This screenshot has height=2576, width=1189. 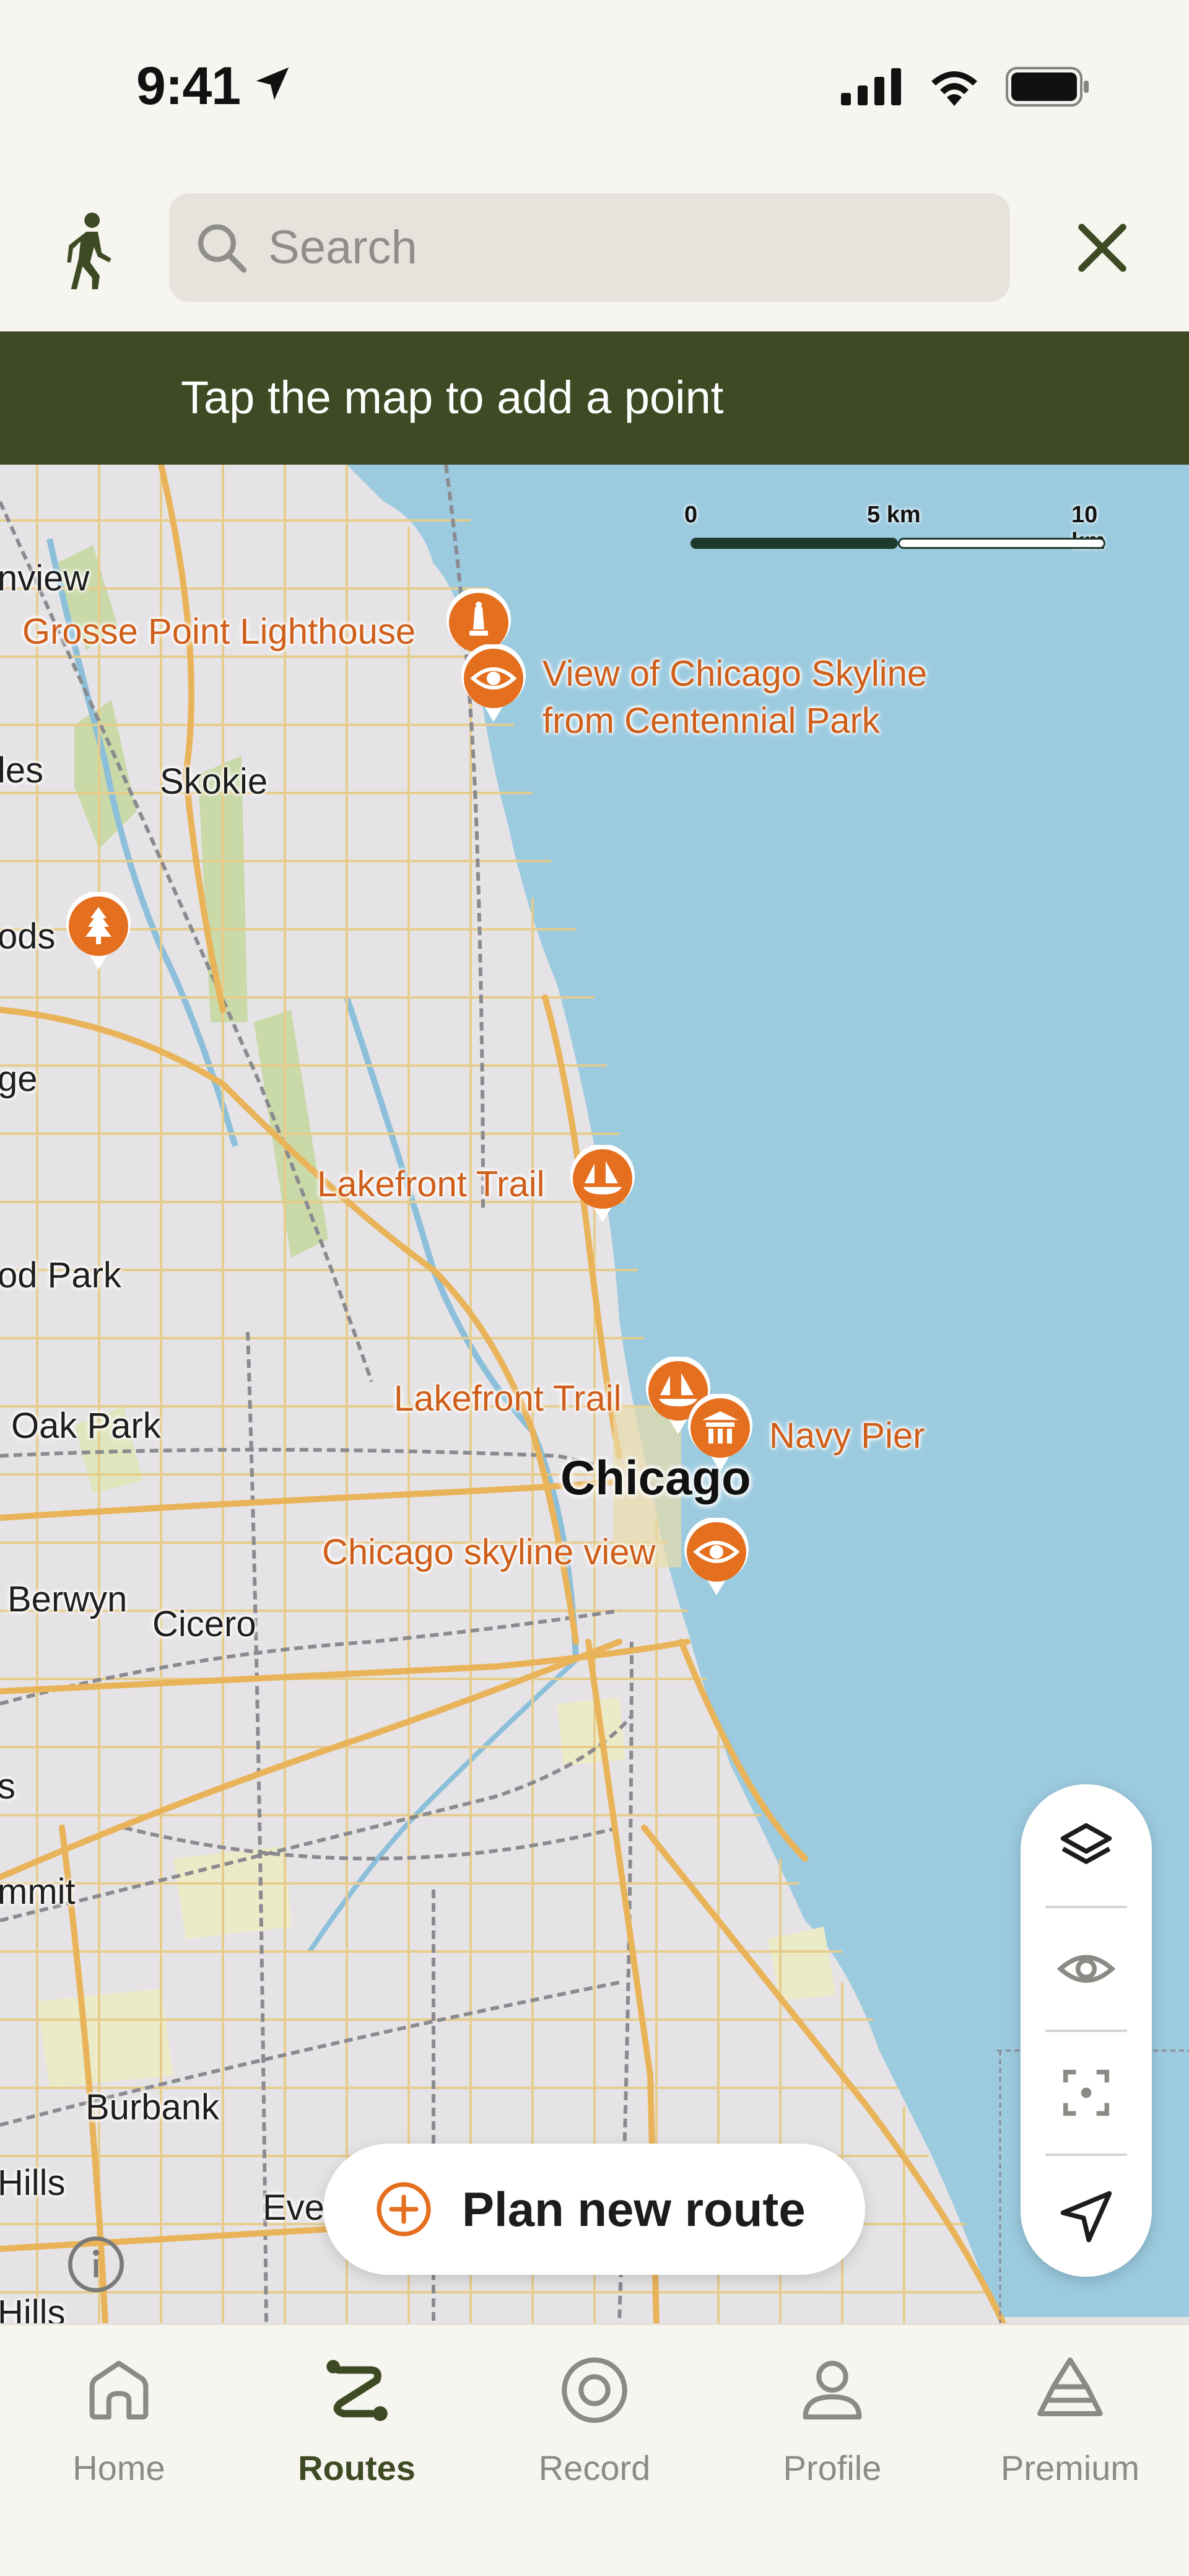 What do you see at coordinates (488, 1552) in the screenshot?
I see `poi-label: Chicago skyline view` at bounding box center [488, 1552].